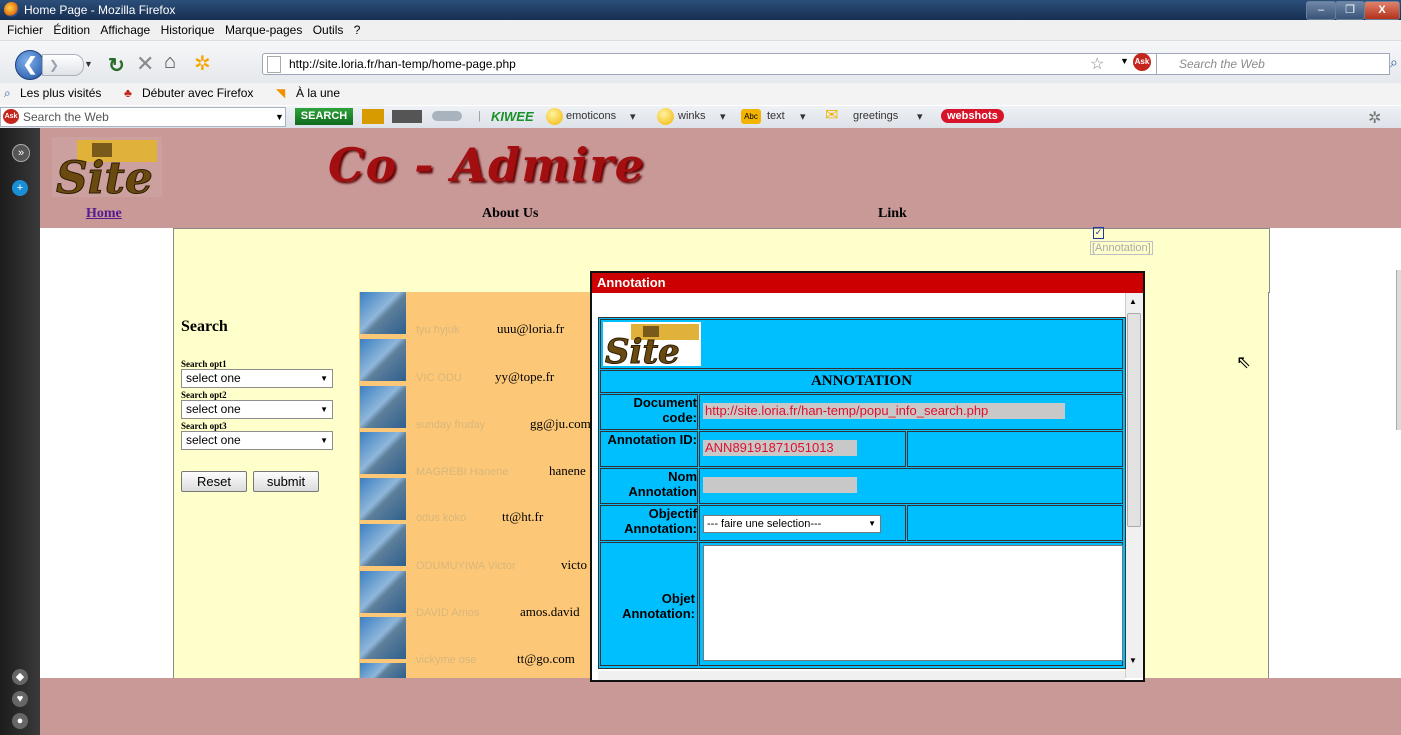 The height and width of the screenshot is (735, 1401). What do you see at coordinates (1121, 248) in the screenshot?
I see `annotation-link: [Annotation]` at bounding box center [1121, 248].